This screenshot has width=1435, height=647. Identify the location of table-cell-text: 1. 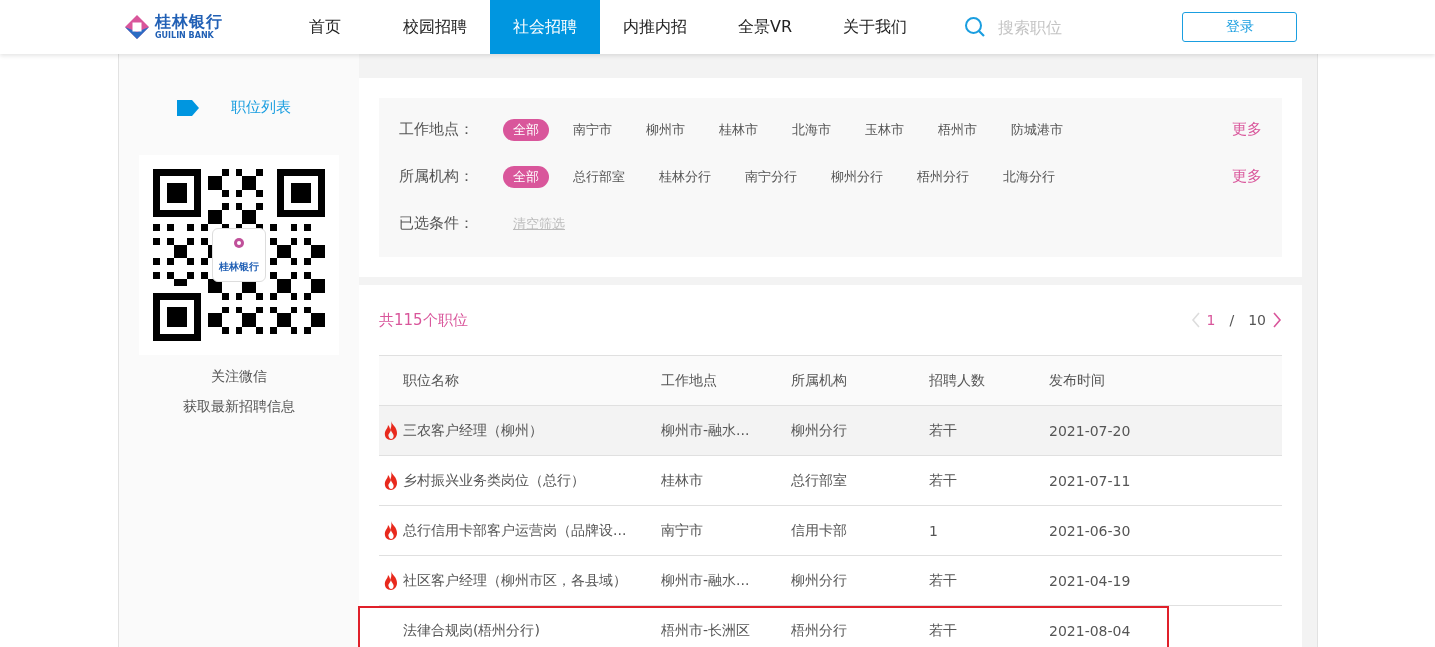
(934, 530).